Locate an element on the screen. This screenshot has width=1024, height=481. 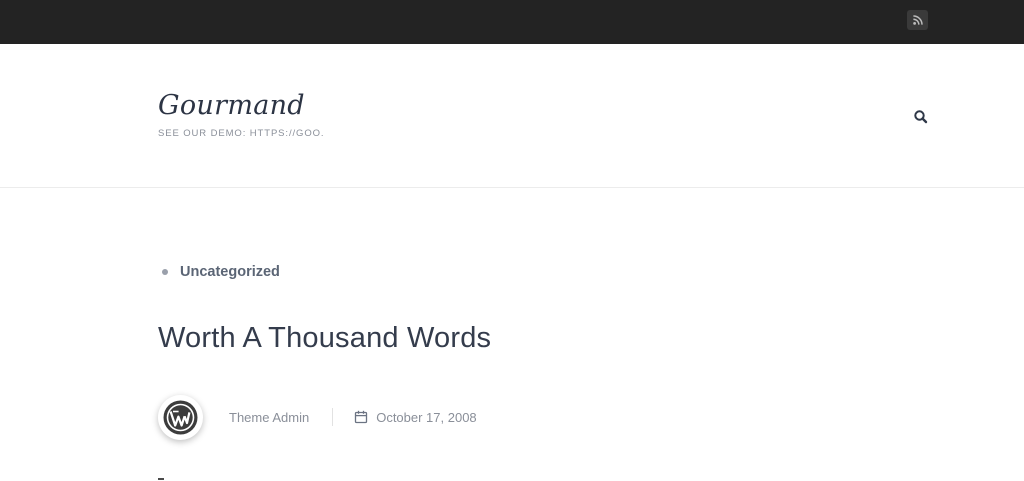
author-avatar is located at coordinates (180, 417).